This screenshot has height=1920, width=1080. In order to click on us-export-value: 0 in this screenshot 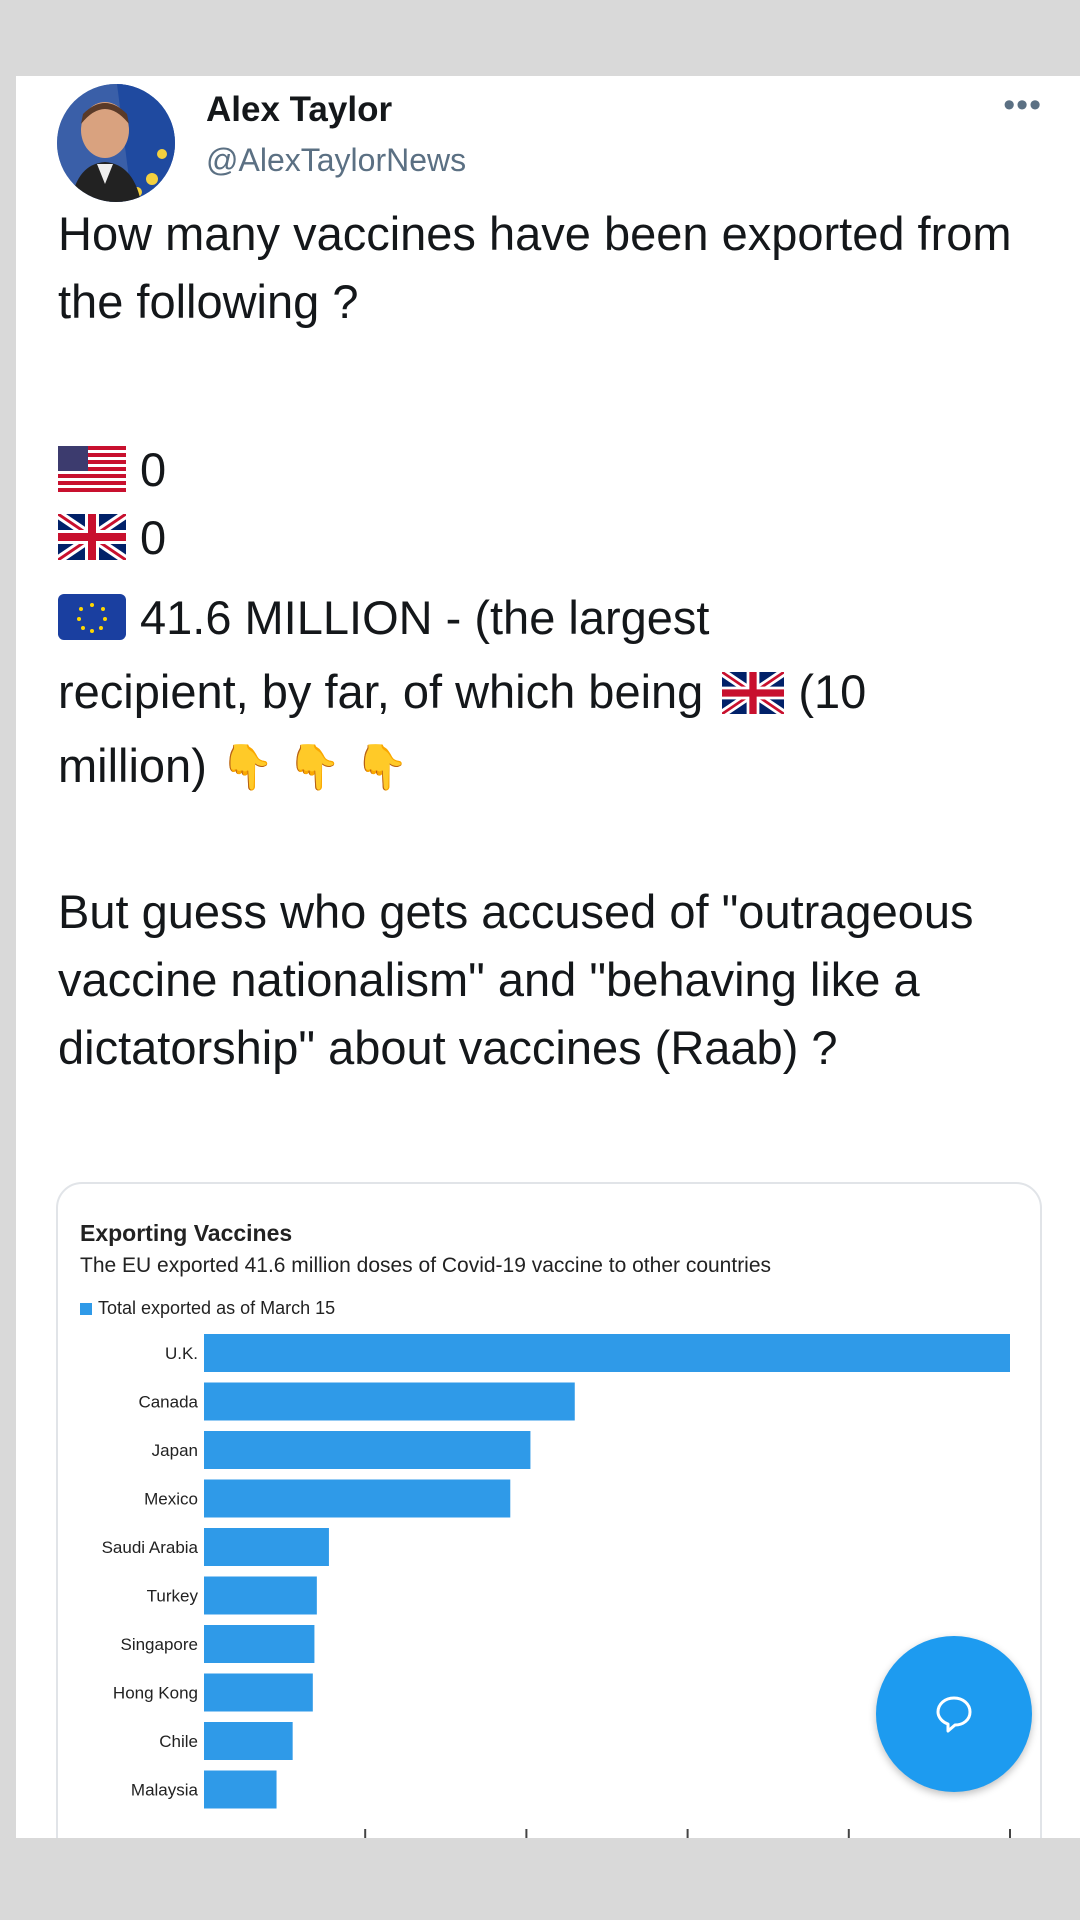, I will do `click(153, 469)`.